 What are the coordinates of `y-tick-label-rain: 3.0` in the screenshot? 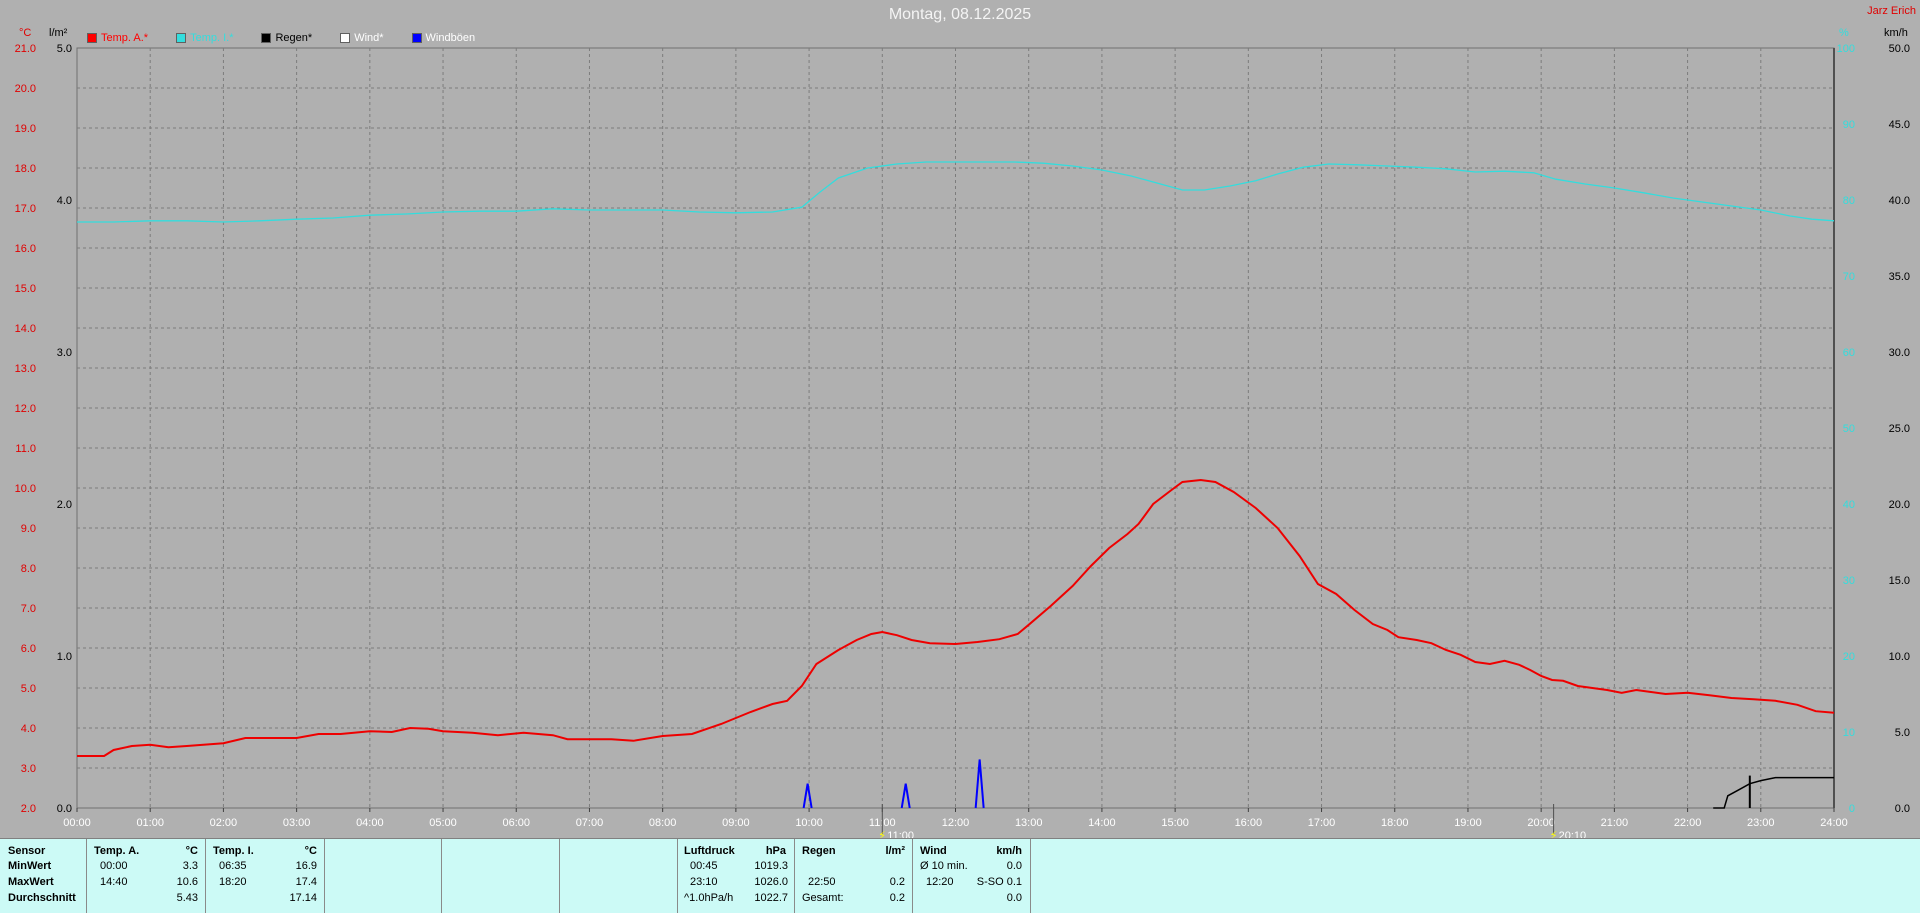 It's located at (64, 353).